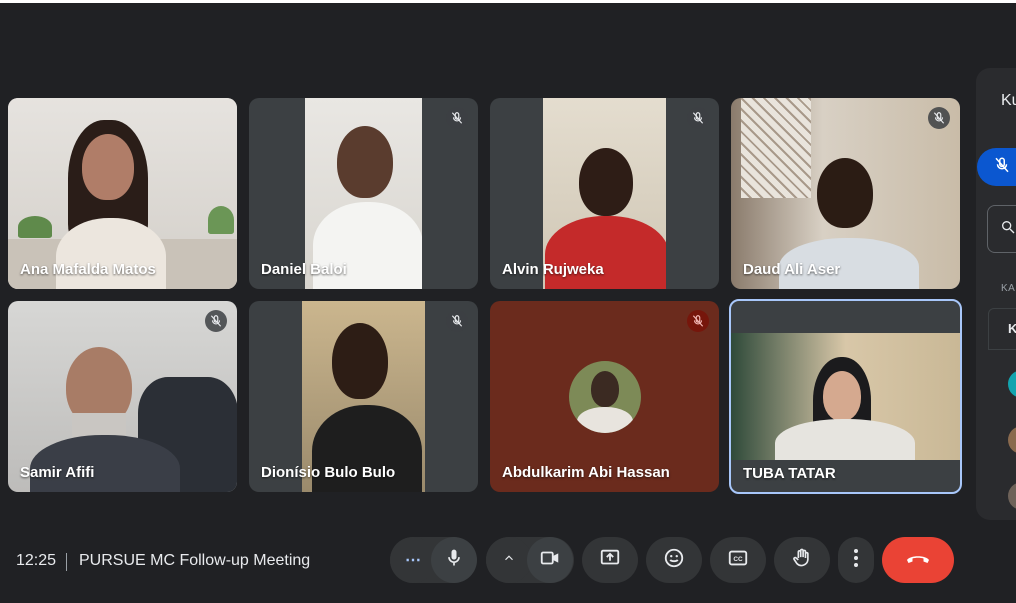  Describe the element at coordinates (604, 193) in the screenshot. I see `participant-tile: Alvin Rujweka` at that location.